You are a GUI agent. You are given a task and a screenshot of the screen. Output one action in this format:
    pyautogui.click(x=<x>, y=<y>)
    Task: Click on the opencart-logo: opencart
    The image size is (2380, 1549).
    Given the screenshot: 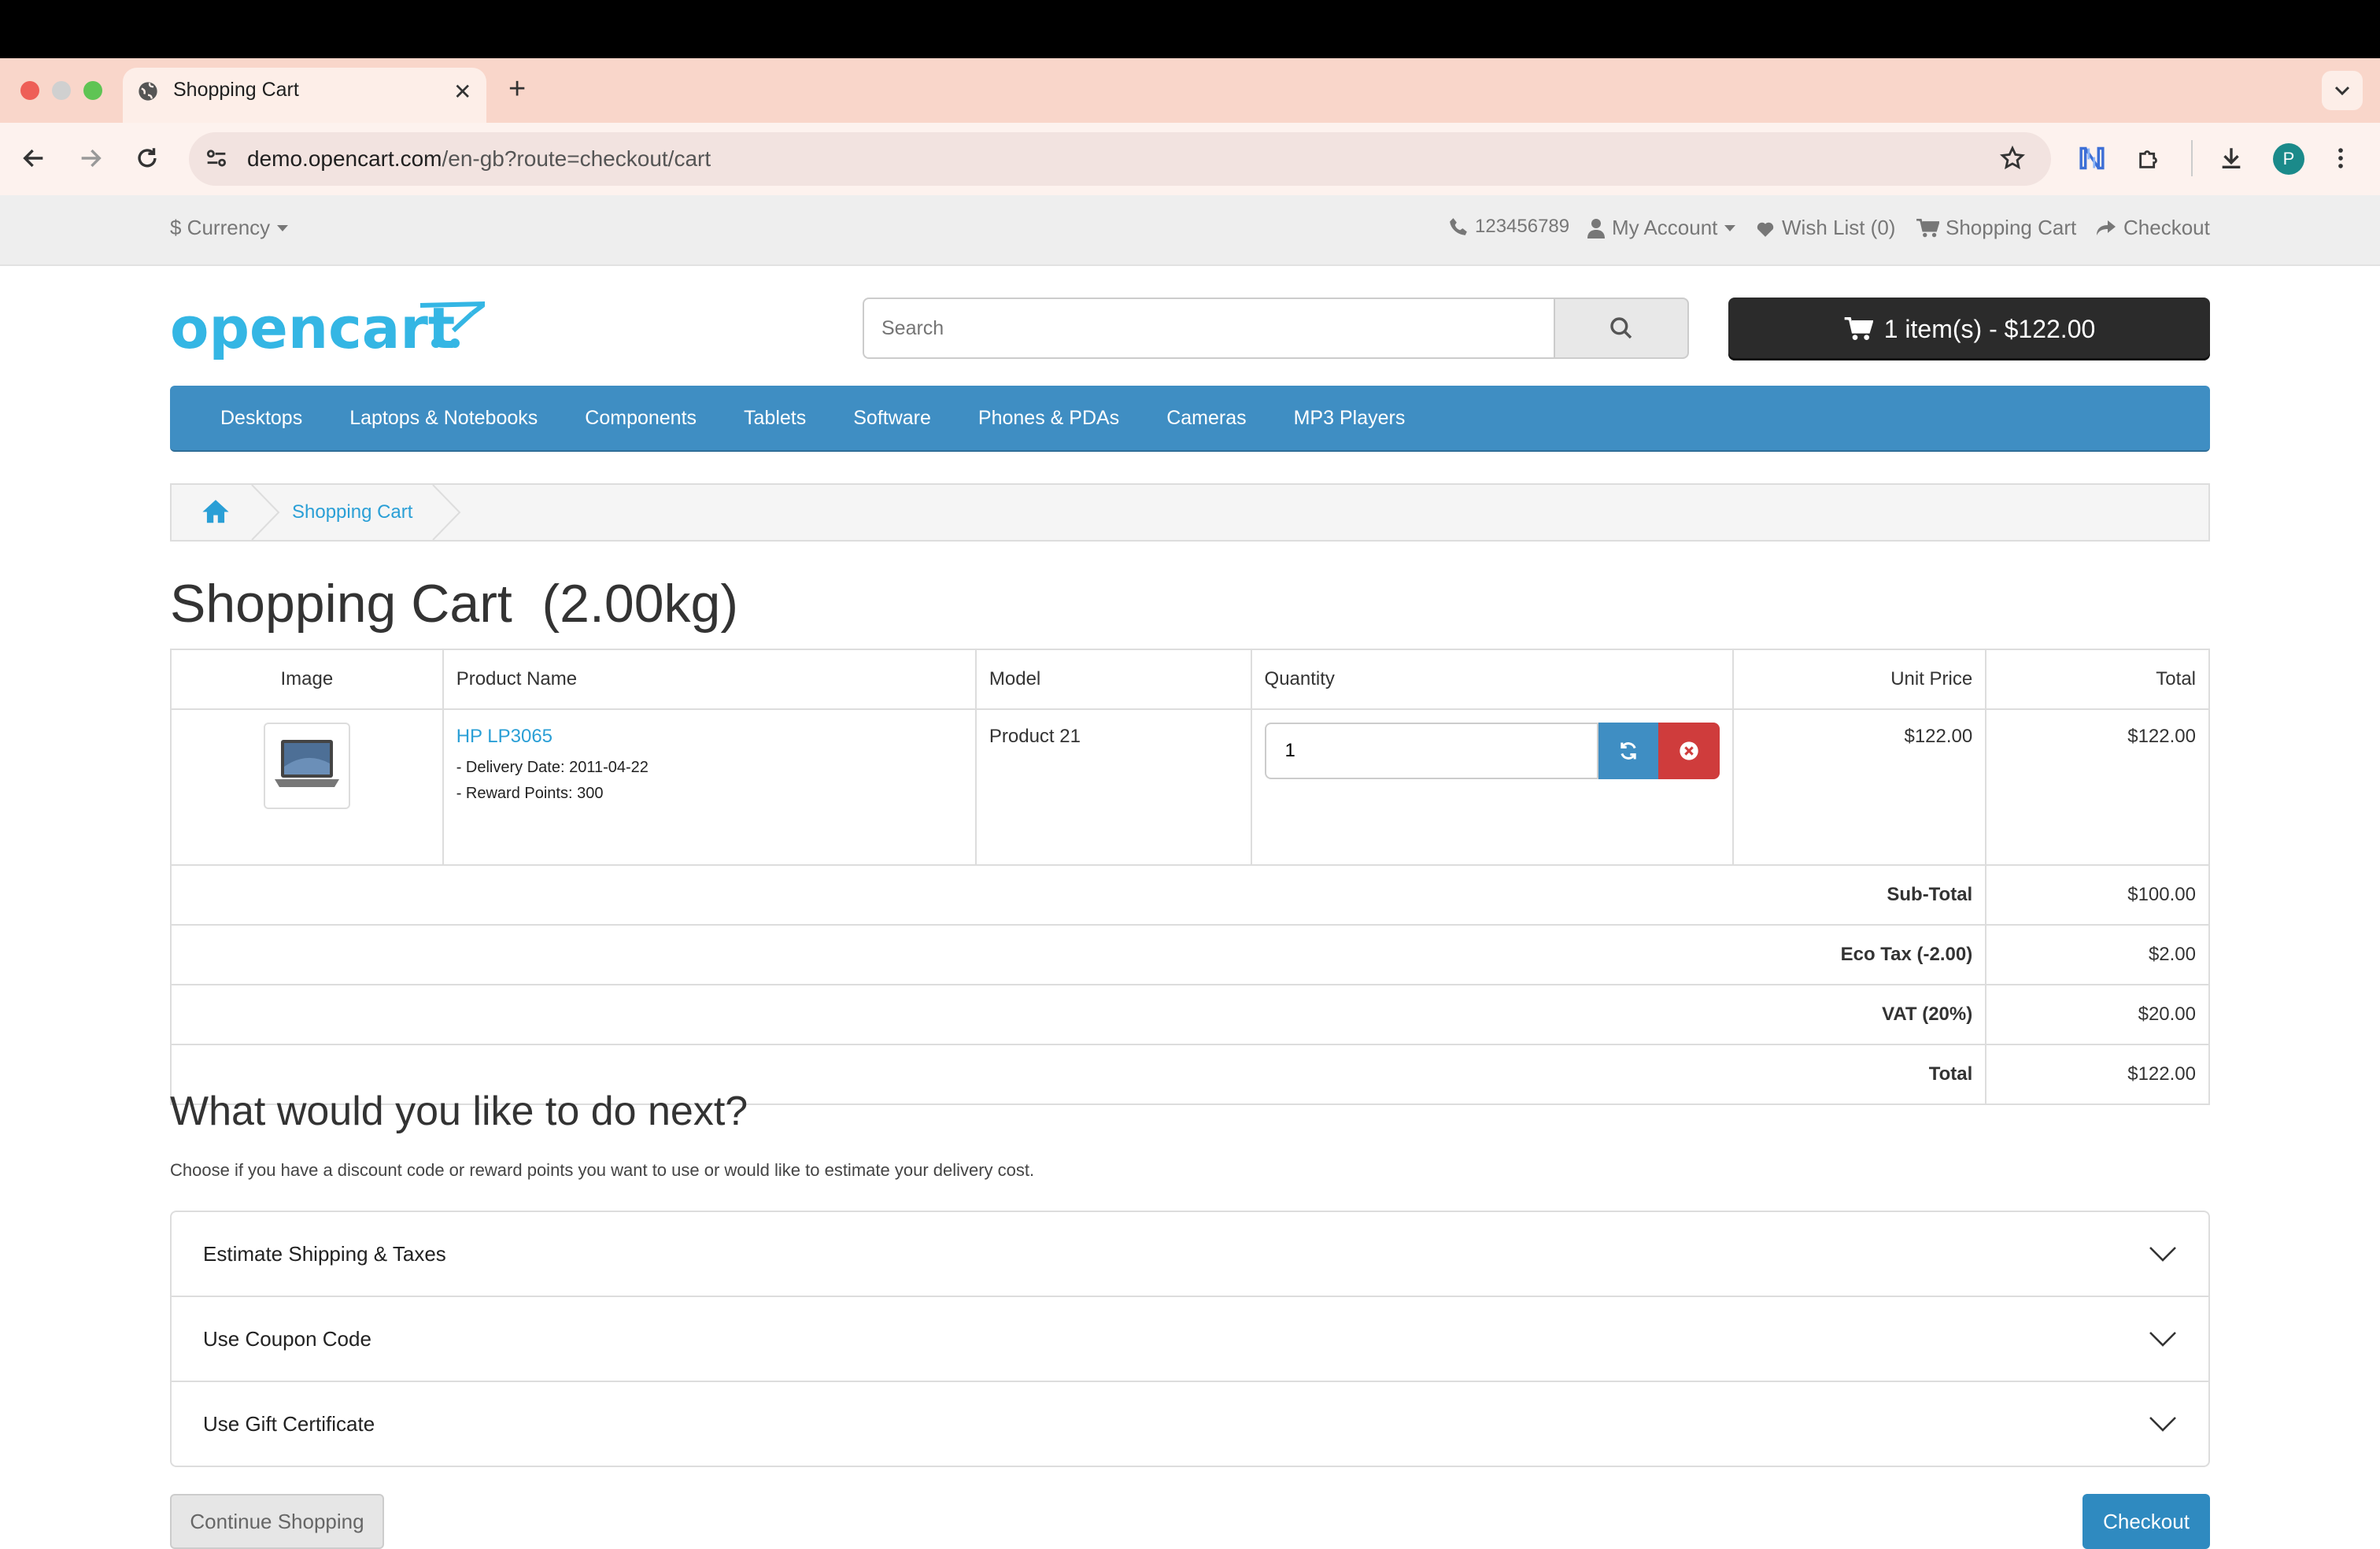 What is the action you would take?
    pyautogui.click(x=327, y=328)
    